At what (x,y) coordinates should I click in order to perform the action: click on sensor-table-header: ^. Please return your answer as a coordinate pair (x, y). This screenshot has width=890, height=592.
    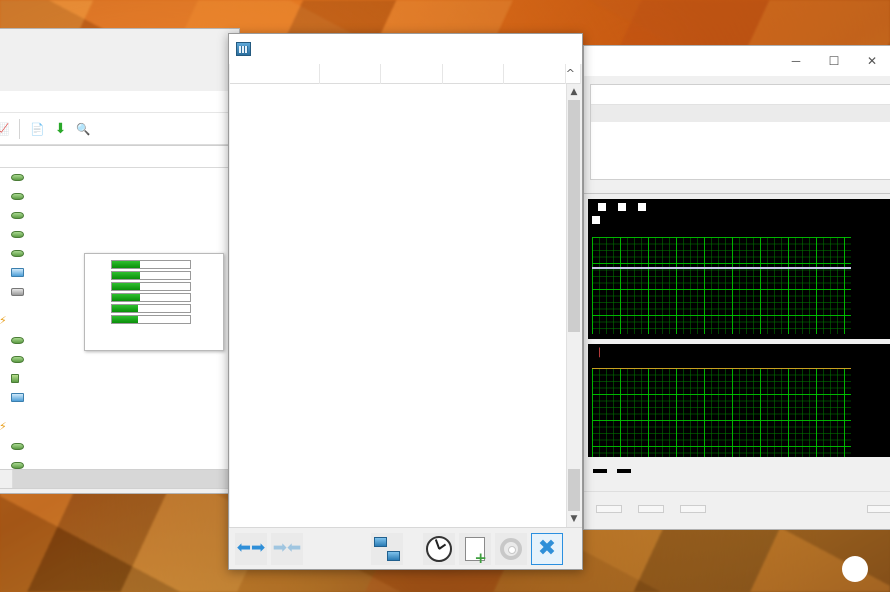
    Looking at the image, I should click on (405, 74).